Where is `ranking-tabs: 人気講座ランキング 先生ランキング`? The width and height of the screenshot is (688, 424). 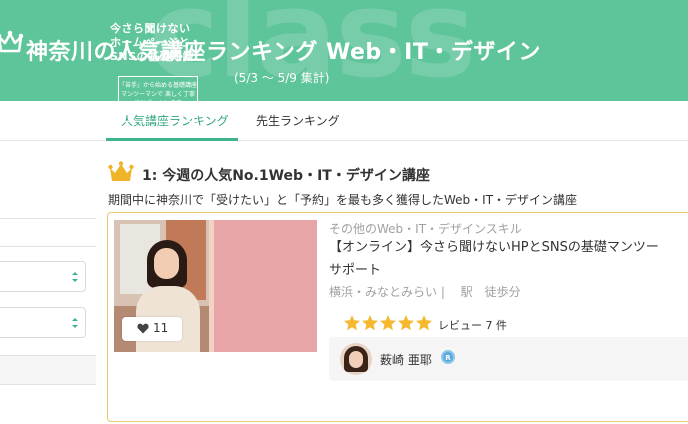
ranking-tabs: 人気講座ランキング 先生ランキング is located at coordinates (344, 121).